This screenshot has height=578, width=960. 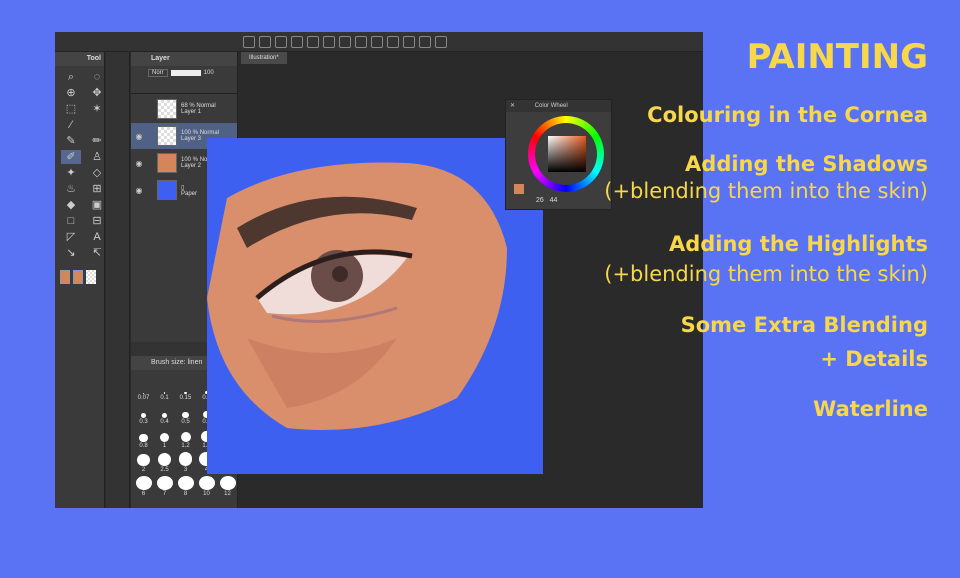 I want to click on pen-pressure-icon, so click(x=425, y=42).